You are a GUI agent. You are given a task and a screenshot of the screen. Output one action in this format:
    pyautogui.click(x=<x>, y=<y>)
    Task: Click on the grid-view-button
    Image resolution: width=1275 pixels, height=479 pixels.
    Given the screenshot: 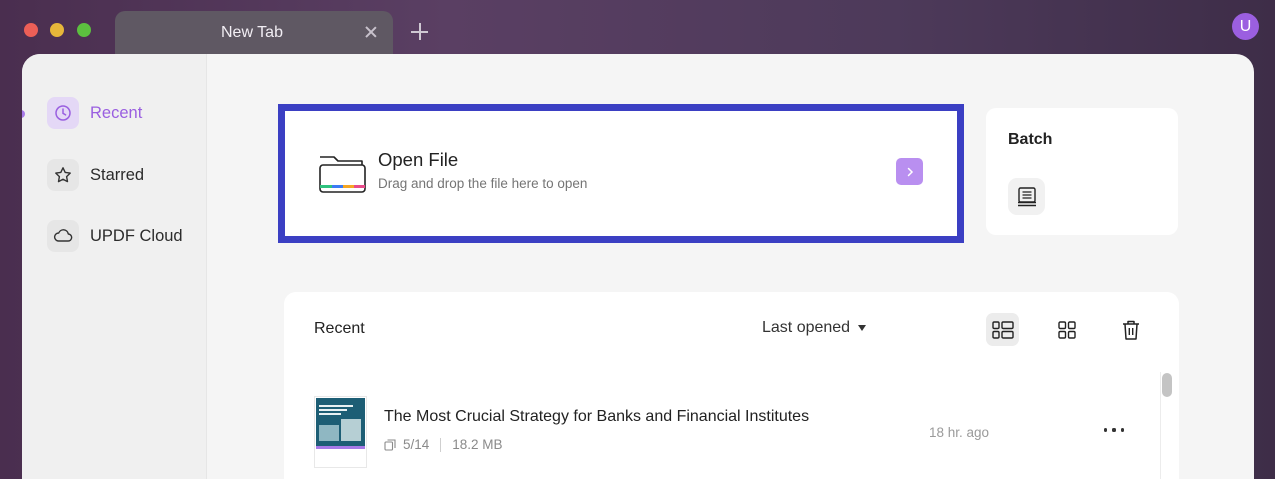 What is the action you would take?
    pyautogui.click(x=1066, y=329)
    